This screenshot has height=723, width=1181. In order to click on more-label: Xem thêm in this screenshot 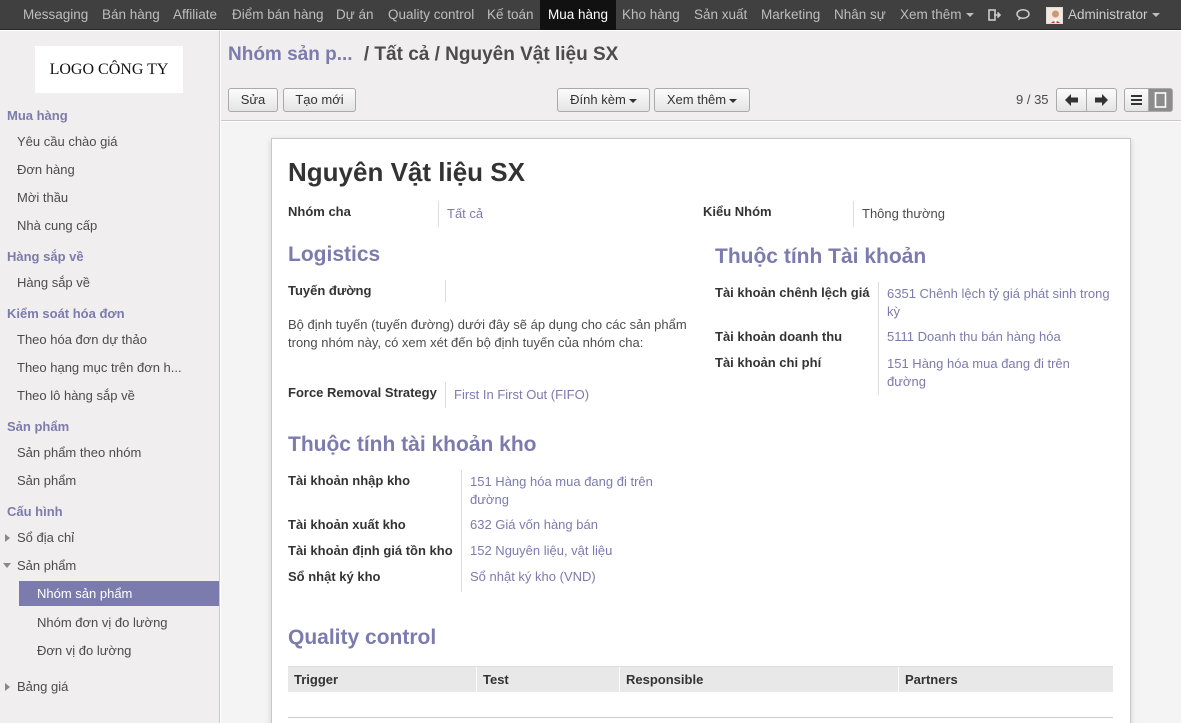, I will do `click(696, 99)`.